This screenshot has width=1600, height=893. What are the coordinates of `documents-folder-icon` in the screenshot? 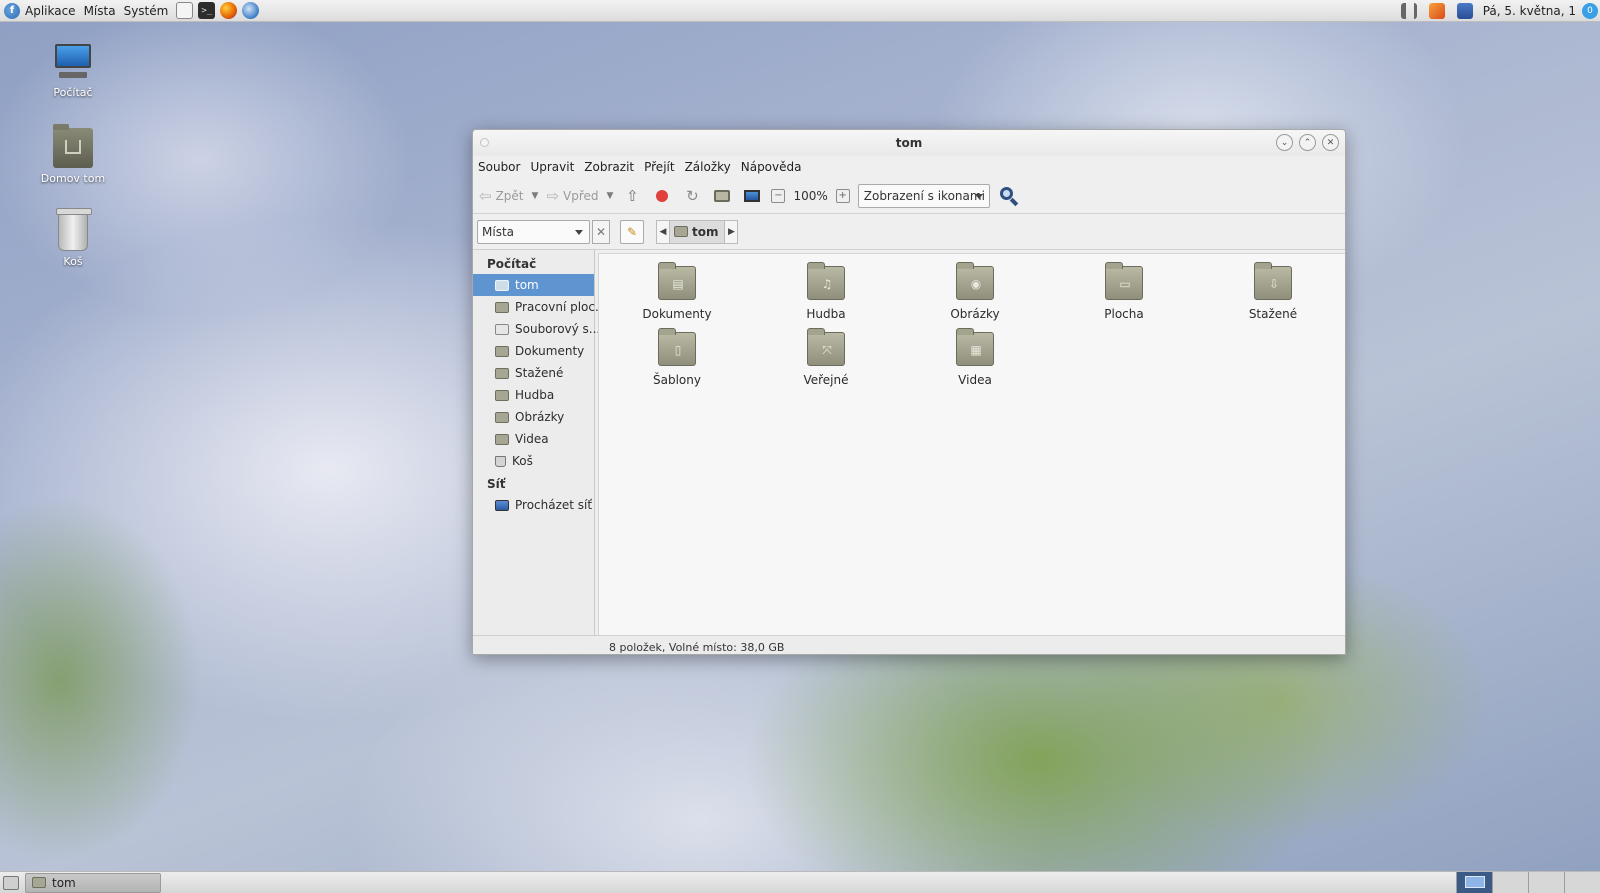 It's located at (502, 351).